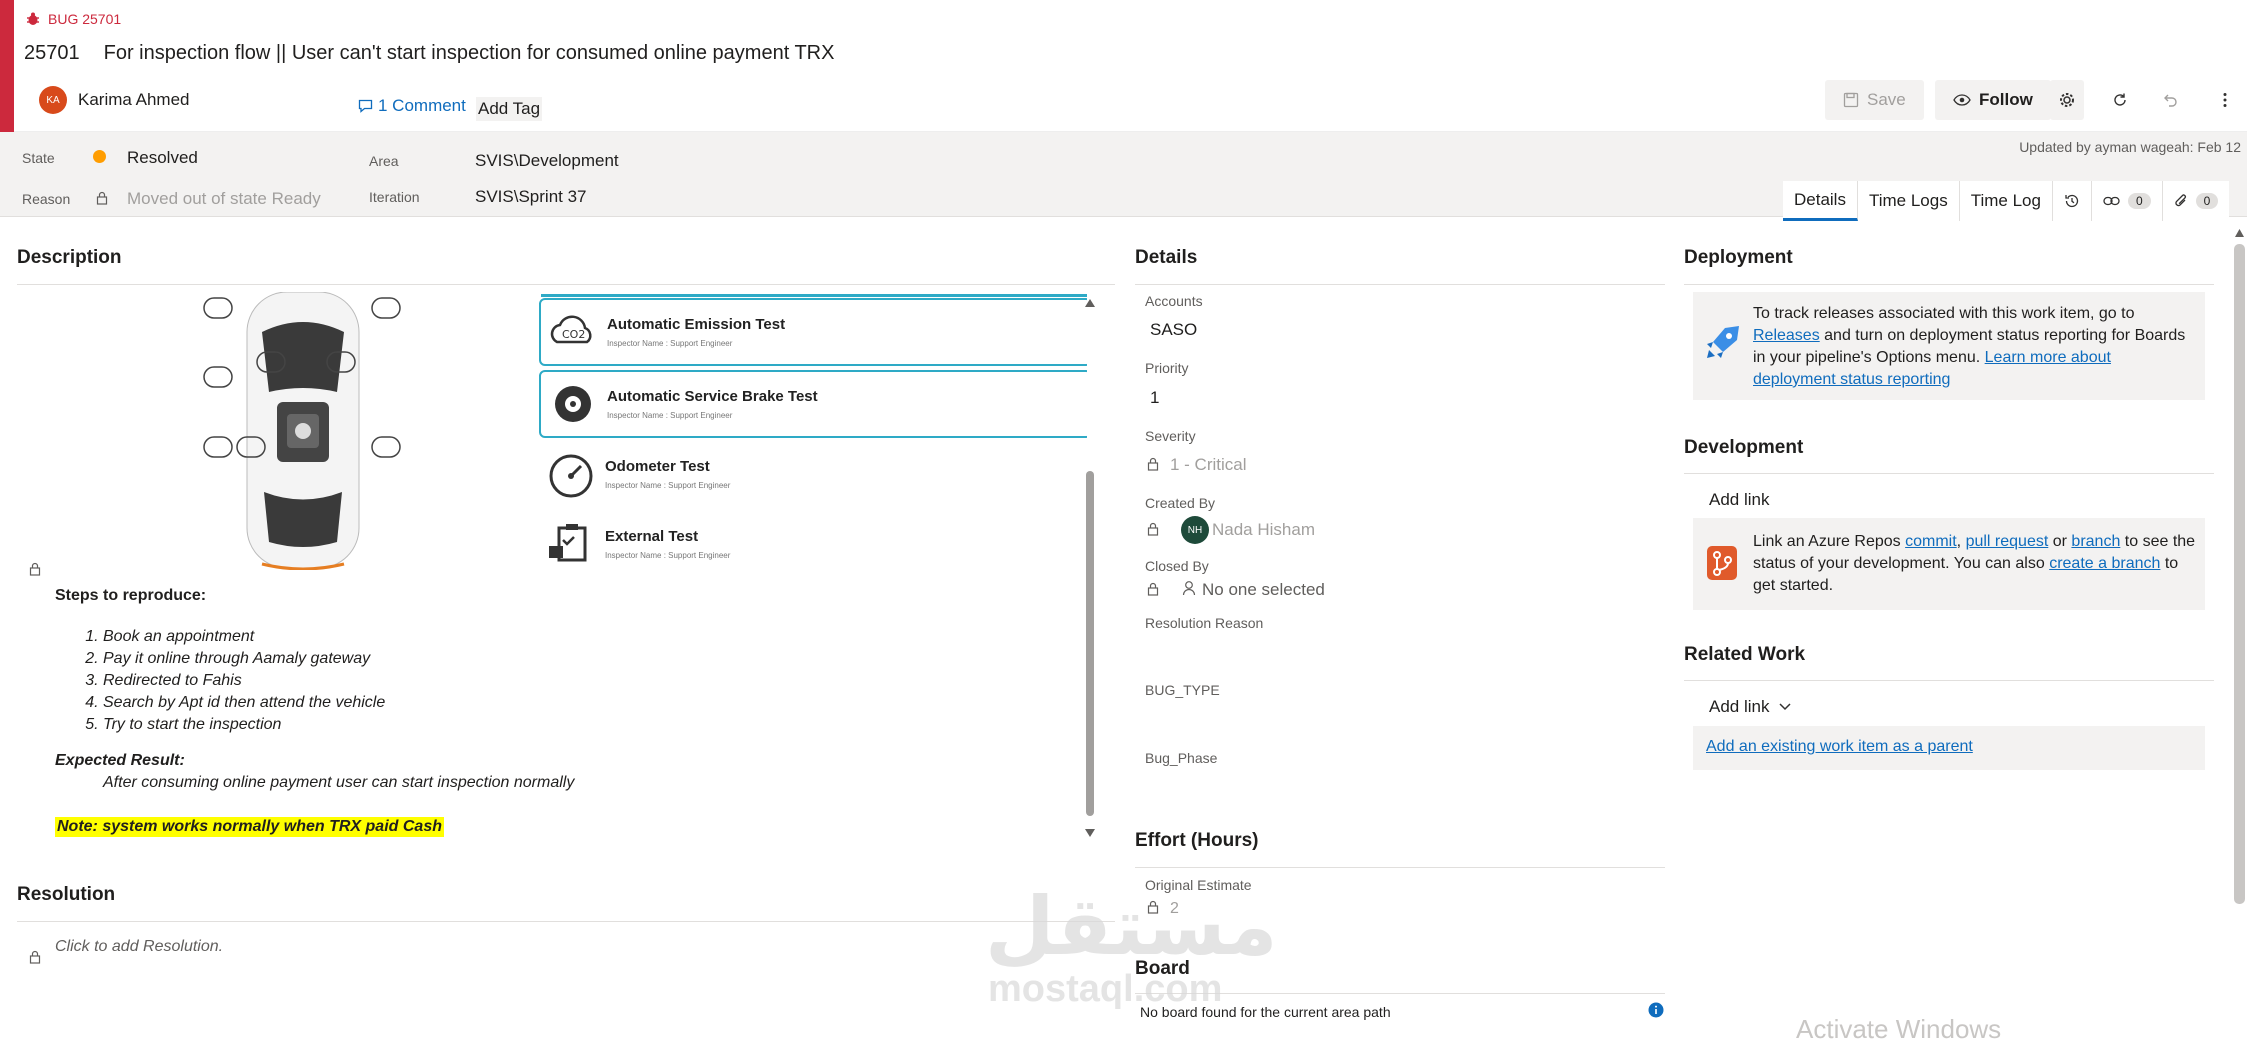 The width and height of the screenshot is (2247, 1039). What do you see at coordinates (2007, 541) in the screenshot?
I see `pull-request-link: pull request` at bounding box center [2007, 541].